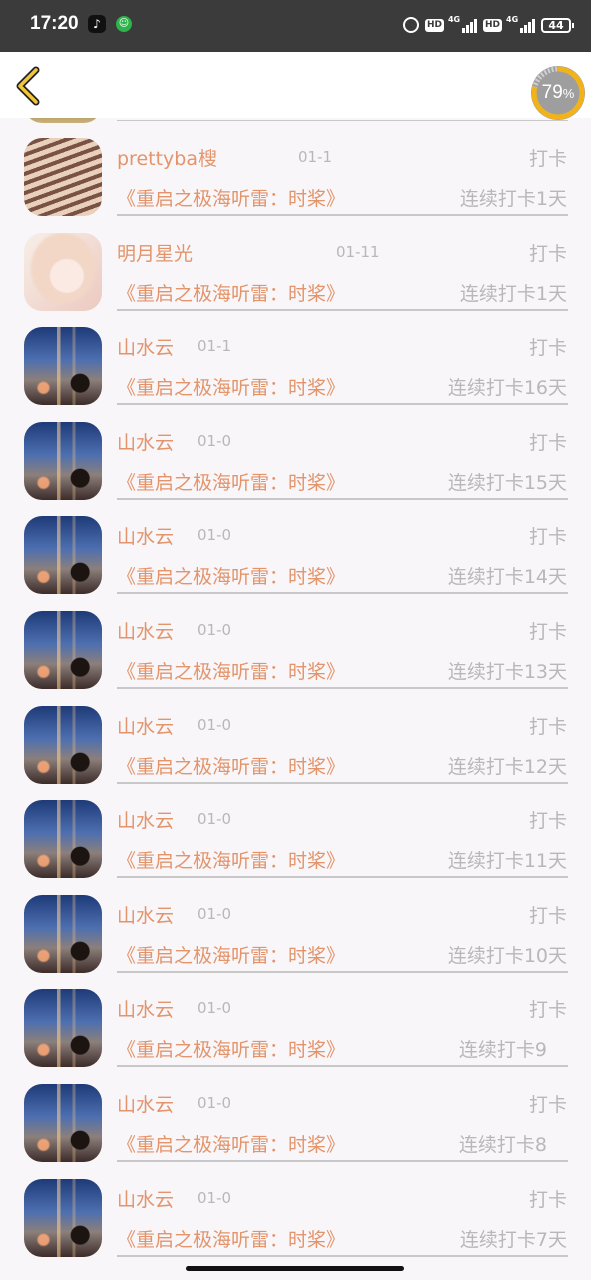 This screenshot has height=1280, width=591. I want to click on list-item: prettyba㮴 01-1 打卡《重启之极海听雷：时桨》 连续打卡1天, so click(295, 167).